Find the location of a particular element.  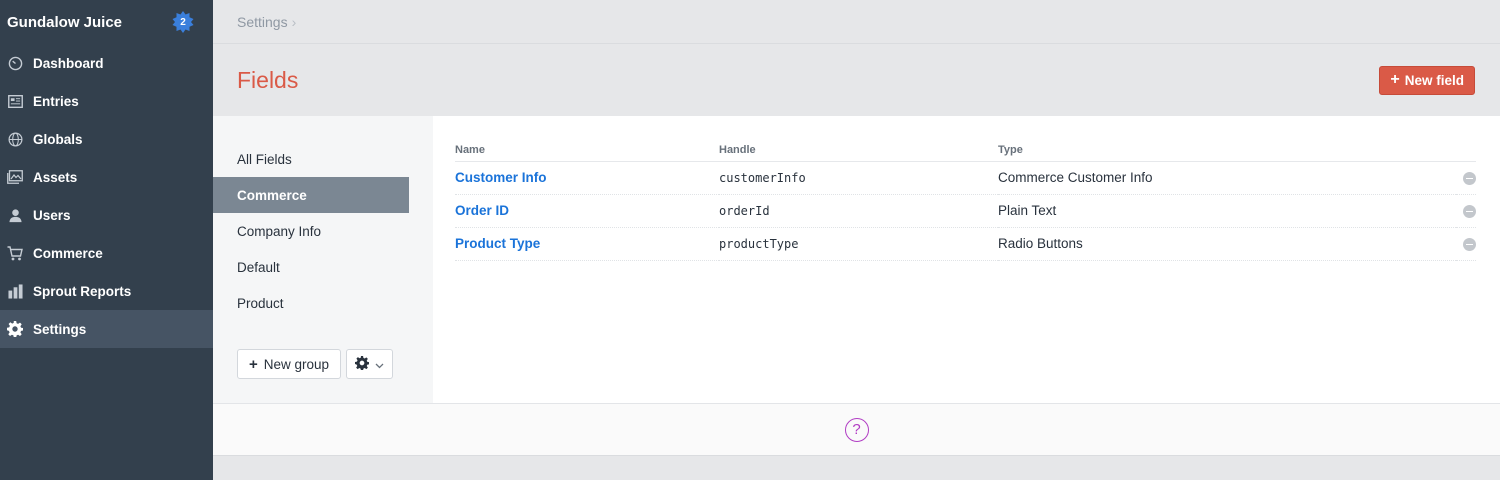

nav-label: Users is located at coordinates (52, 215).